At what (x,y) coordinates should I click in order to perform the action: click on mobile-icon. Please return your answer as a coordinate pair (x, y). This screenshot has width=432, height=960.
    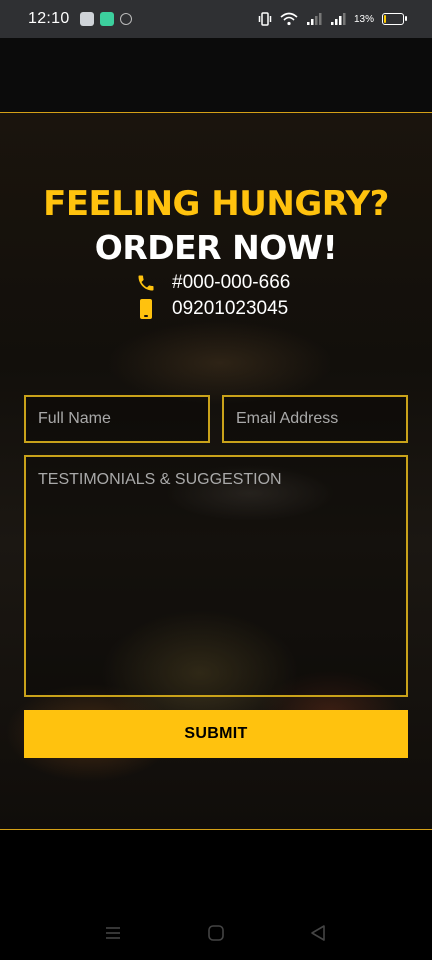
    Looking at the image, I should click on (146, 309).